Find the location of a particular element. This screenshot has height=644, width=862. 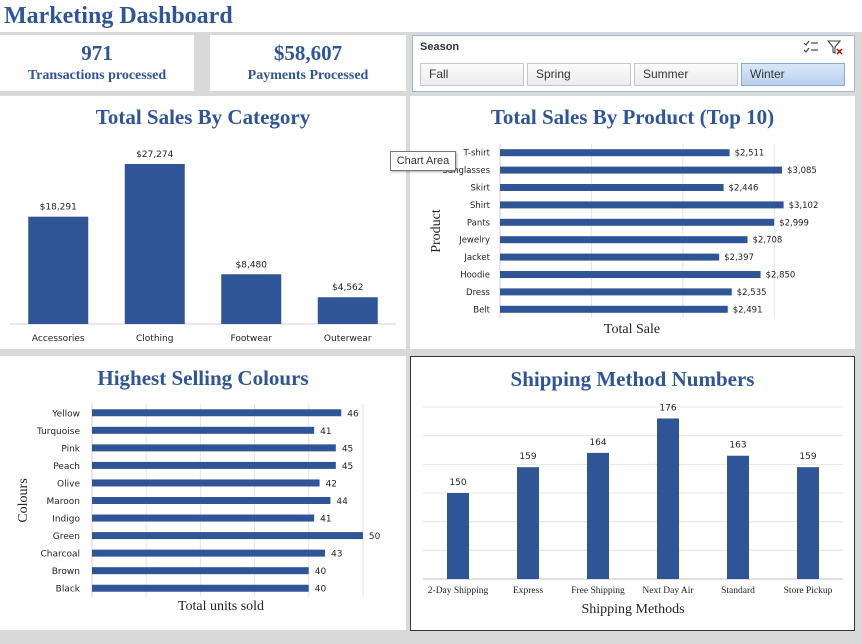

slicer-button-spring: Spring is located at coordinates (579, 74).